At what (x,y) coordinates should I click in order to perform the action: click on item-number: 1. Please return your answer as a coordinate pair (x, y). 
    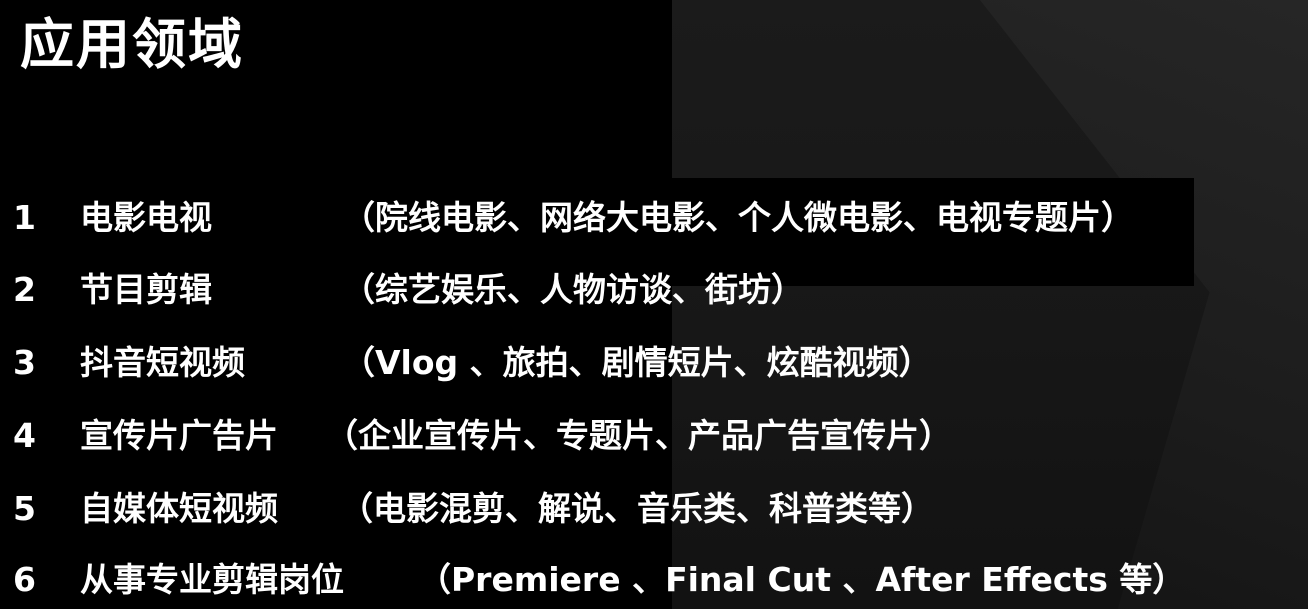
    Looking at the image, I should click on (24, 217).